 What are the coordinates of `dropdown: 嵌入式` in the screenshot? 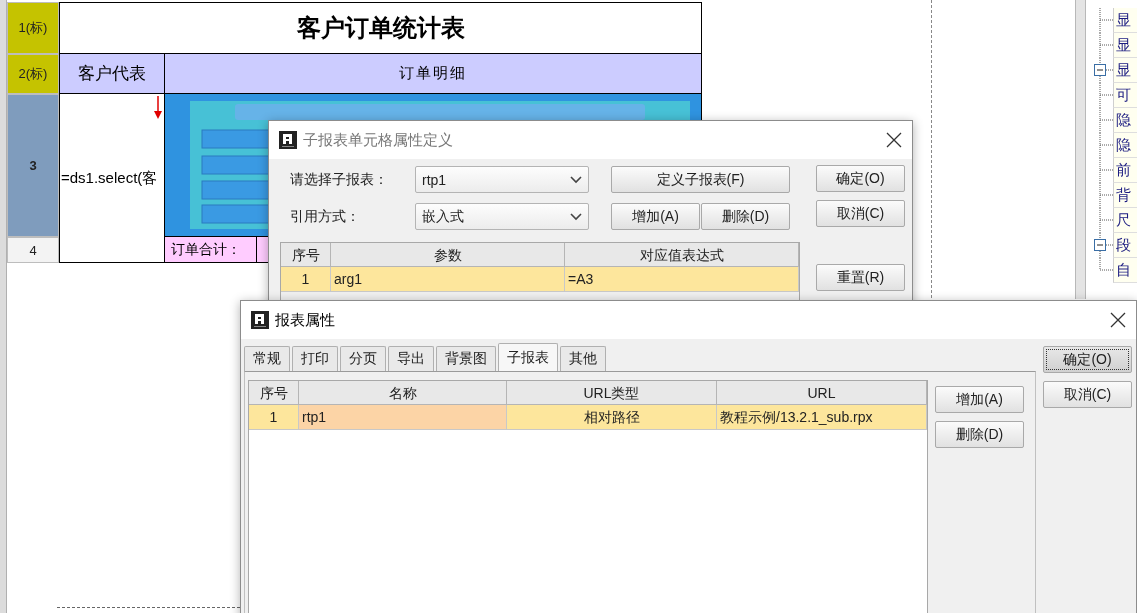 It's located at (502, 216).